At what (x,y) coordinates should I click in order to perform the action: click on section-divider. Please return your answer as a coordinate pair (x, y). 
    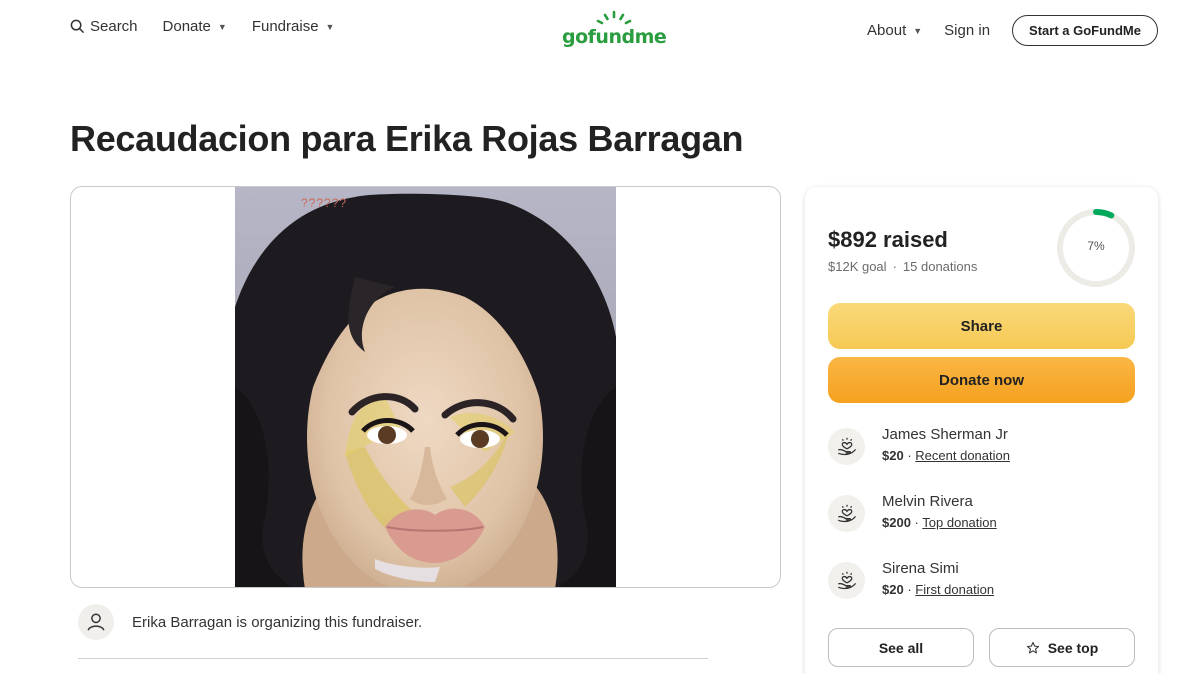
    Looking at the image, I should click on (393, 658).